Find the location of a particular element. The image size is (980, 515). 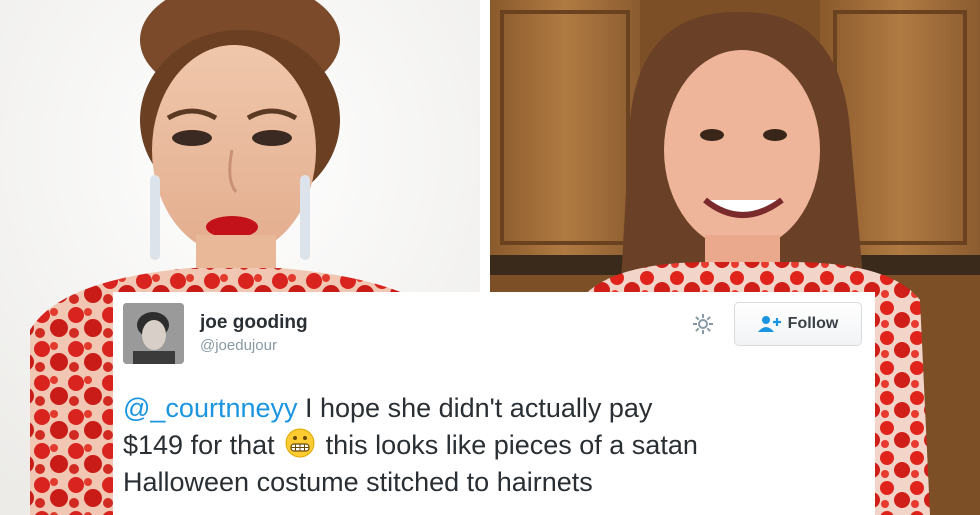

tweet-text-line3: Halloween costume stitched to hairnets is located at coordinates (358, 482).